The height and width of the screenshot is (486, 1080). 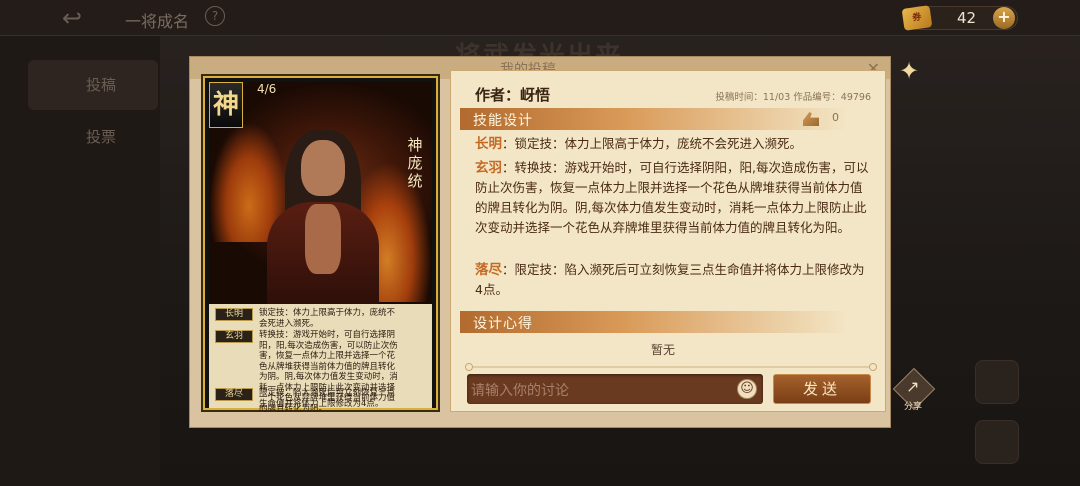 I want to click on like-icon, so click(x=811, y=119).